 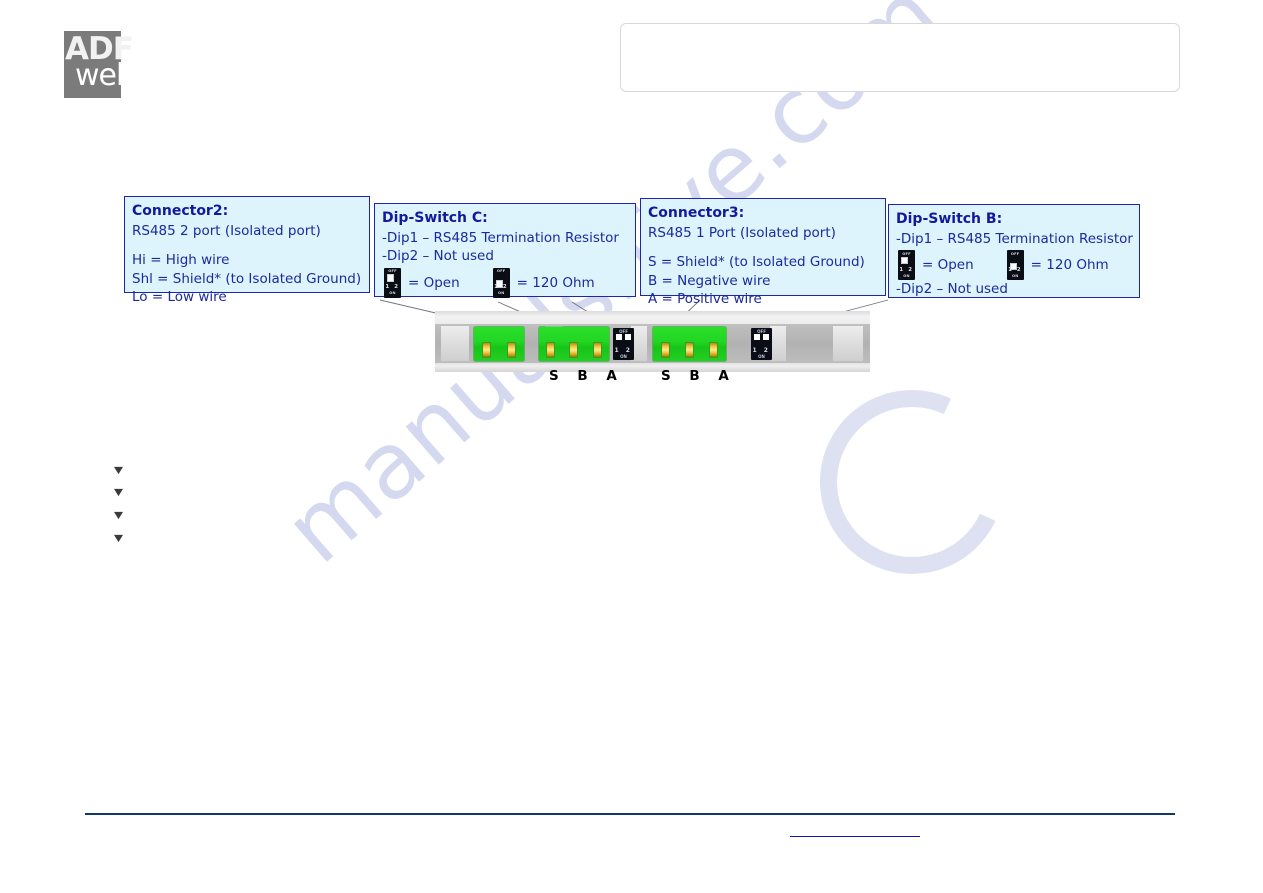 I want to click on leader-lines, so click(x=634, y=315).